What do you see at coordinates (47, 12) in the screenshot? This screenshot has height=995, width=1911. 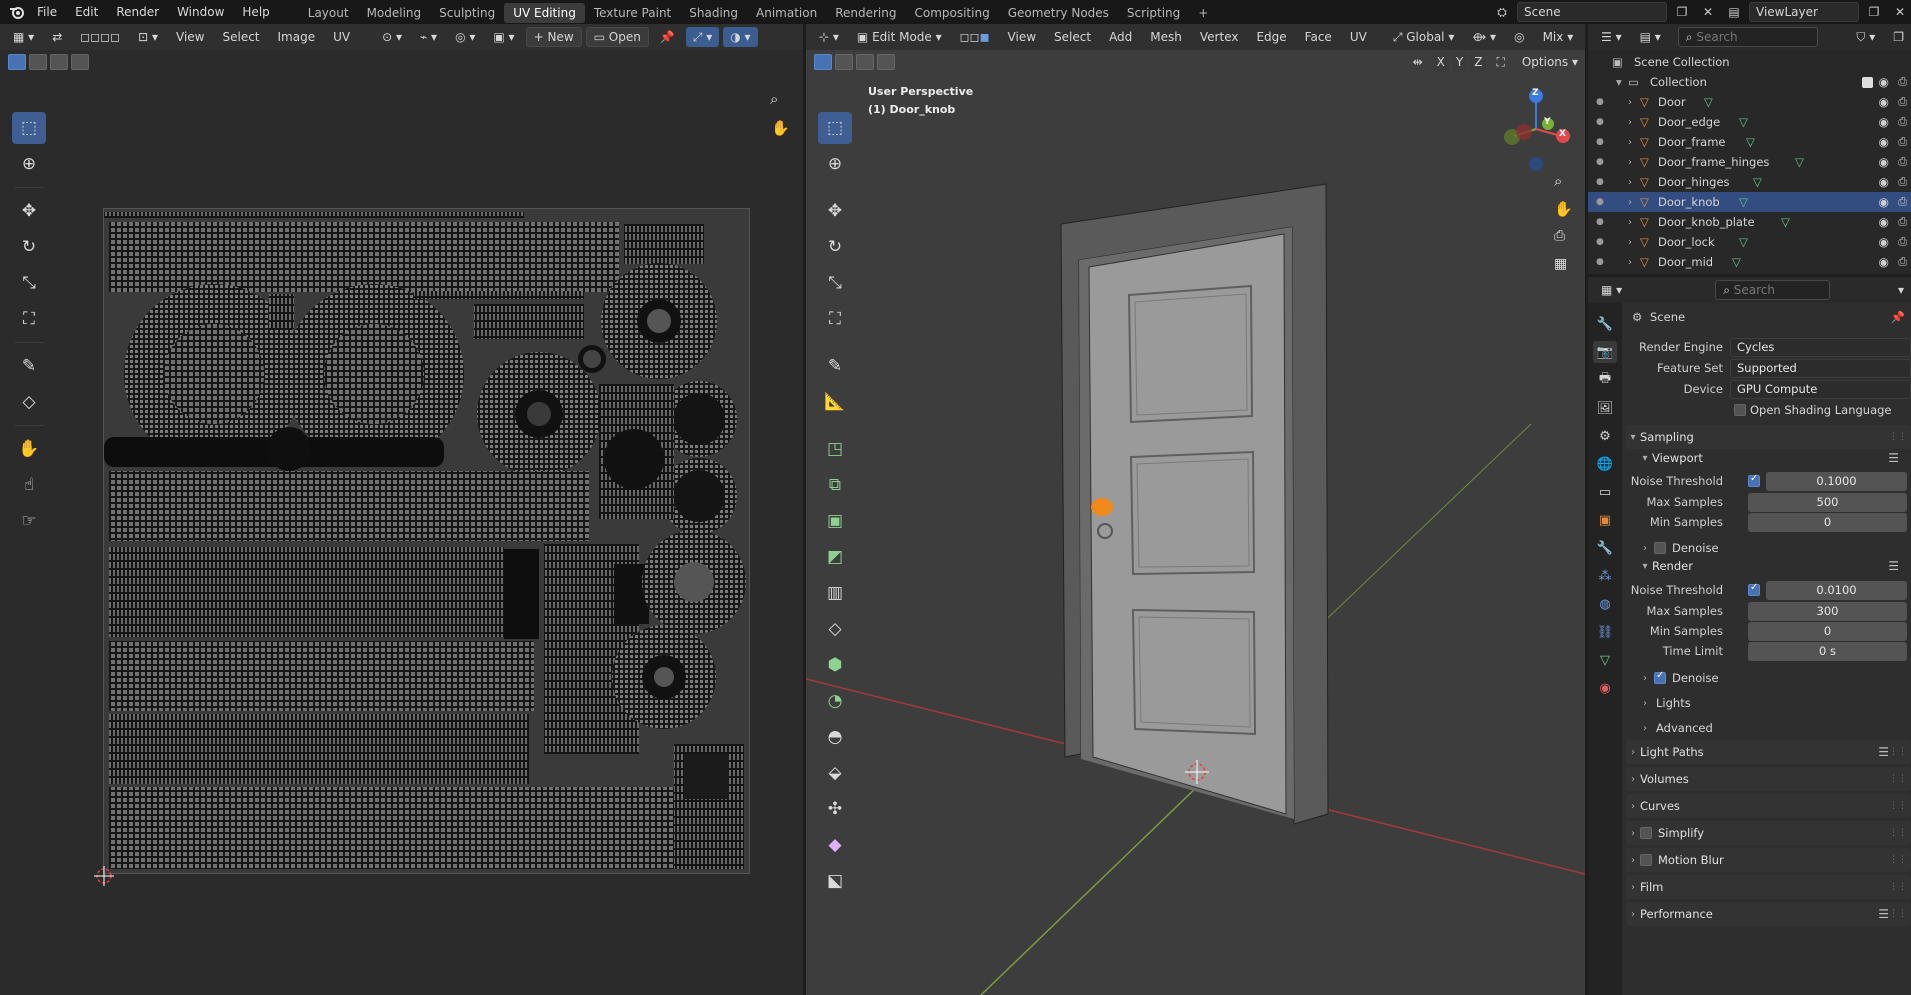 I see `menu-file: File` at bounding box center [47, 12].